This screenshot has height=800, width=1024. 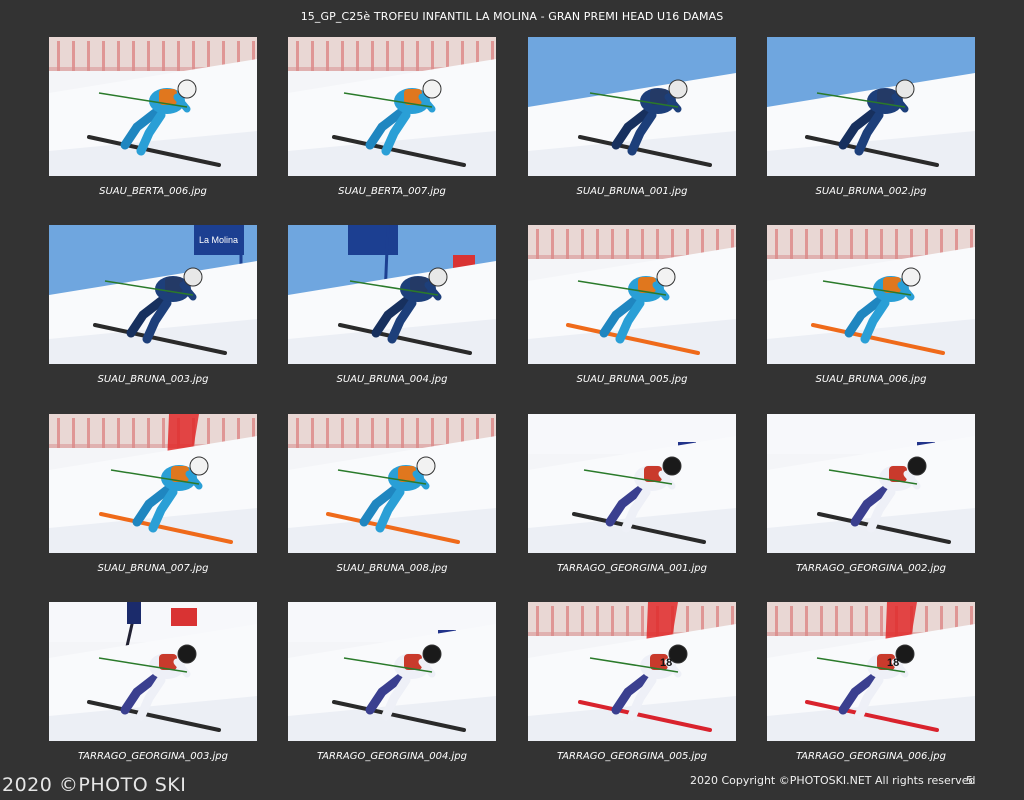 I want to click on photo-filename: TARRAGO_GEORGINA_005.jpg, so click(x=632, y=756).